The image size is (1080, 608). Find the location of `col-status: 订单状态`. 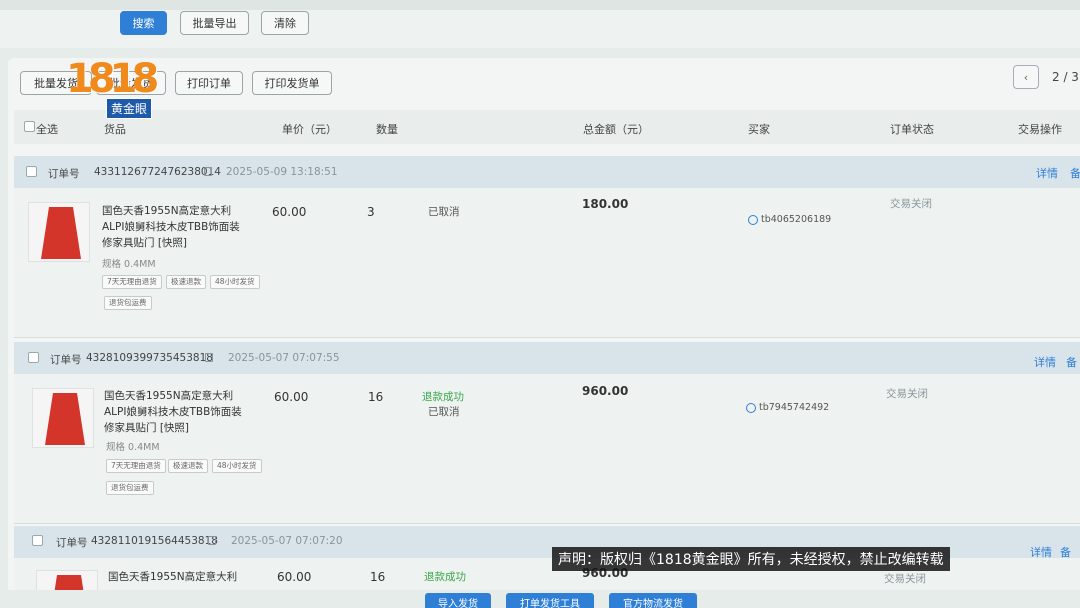

col-status: 订单状态 is located at coordinates (912, 129).